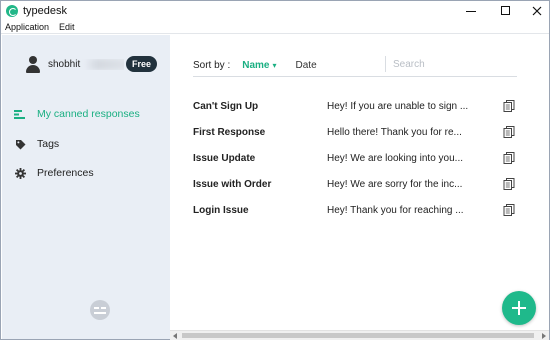  I want to click on sidebar-item-label: Preferences, so click(65, 173).